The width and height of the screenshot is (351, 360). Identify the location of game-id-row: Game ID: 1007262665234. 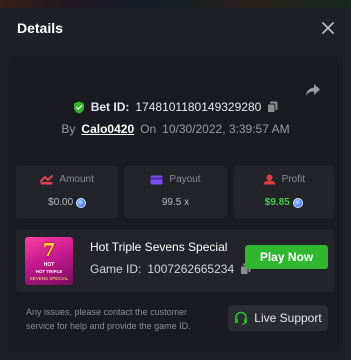
(170, 269).